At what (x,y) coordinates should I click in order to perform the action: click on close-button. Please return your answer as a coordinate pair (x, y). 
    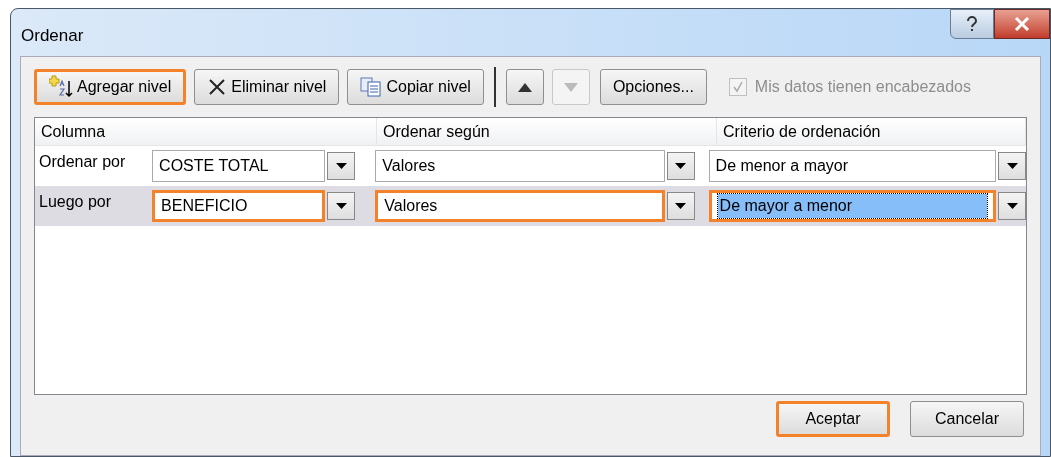
    Looking at the image, I should click on (1022, 24).